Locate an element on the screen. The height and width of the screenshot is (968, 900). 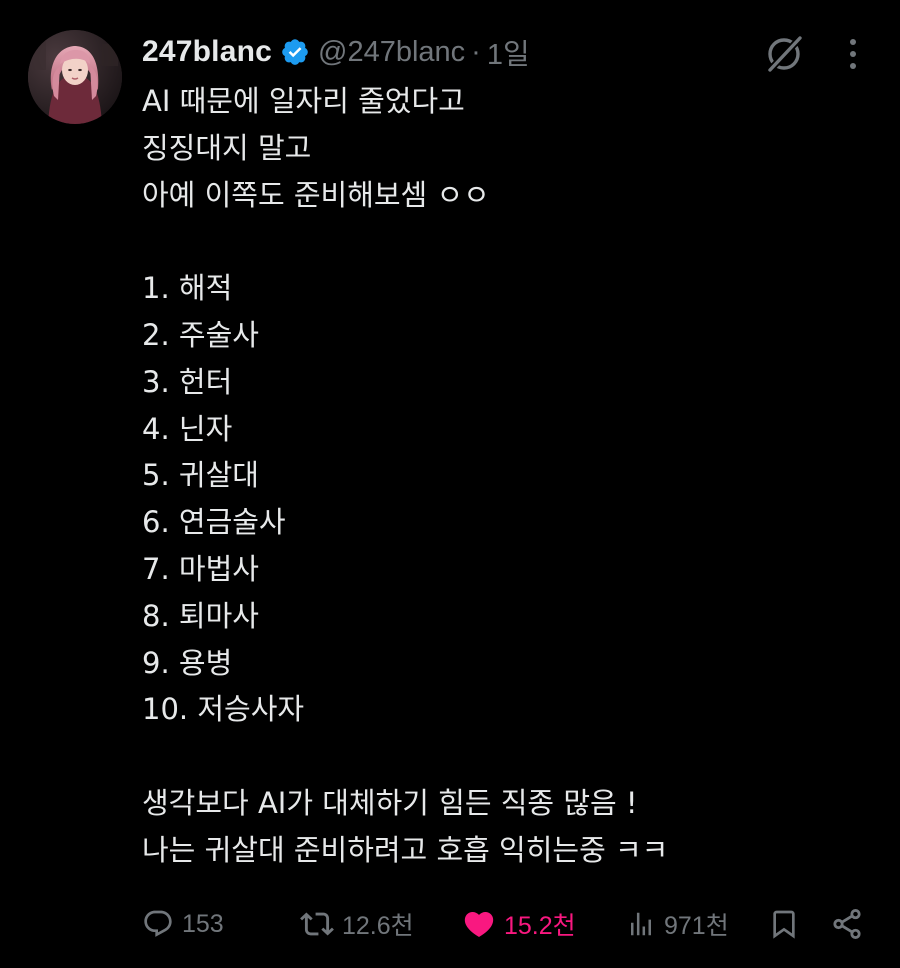
verified-badge-icon is located at coordinates (295, 52).